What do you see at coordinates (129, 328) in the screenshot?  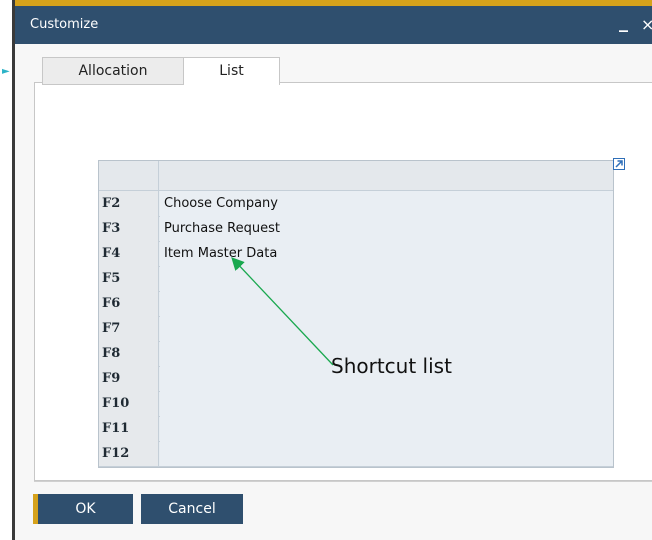 I see `shortcut-key: F7` at bounding box center [129, 328].